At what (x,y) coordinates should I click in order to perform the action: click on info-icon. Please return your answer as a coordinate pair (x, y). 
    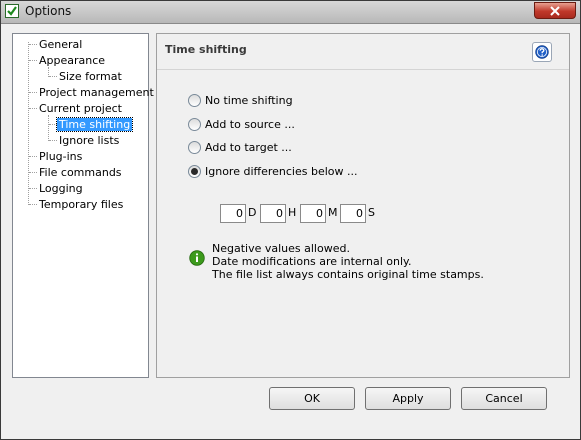
    Looking at the image, I should click on (197, 258).